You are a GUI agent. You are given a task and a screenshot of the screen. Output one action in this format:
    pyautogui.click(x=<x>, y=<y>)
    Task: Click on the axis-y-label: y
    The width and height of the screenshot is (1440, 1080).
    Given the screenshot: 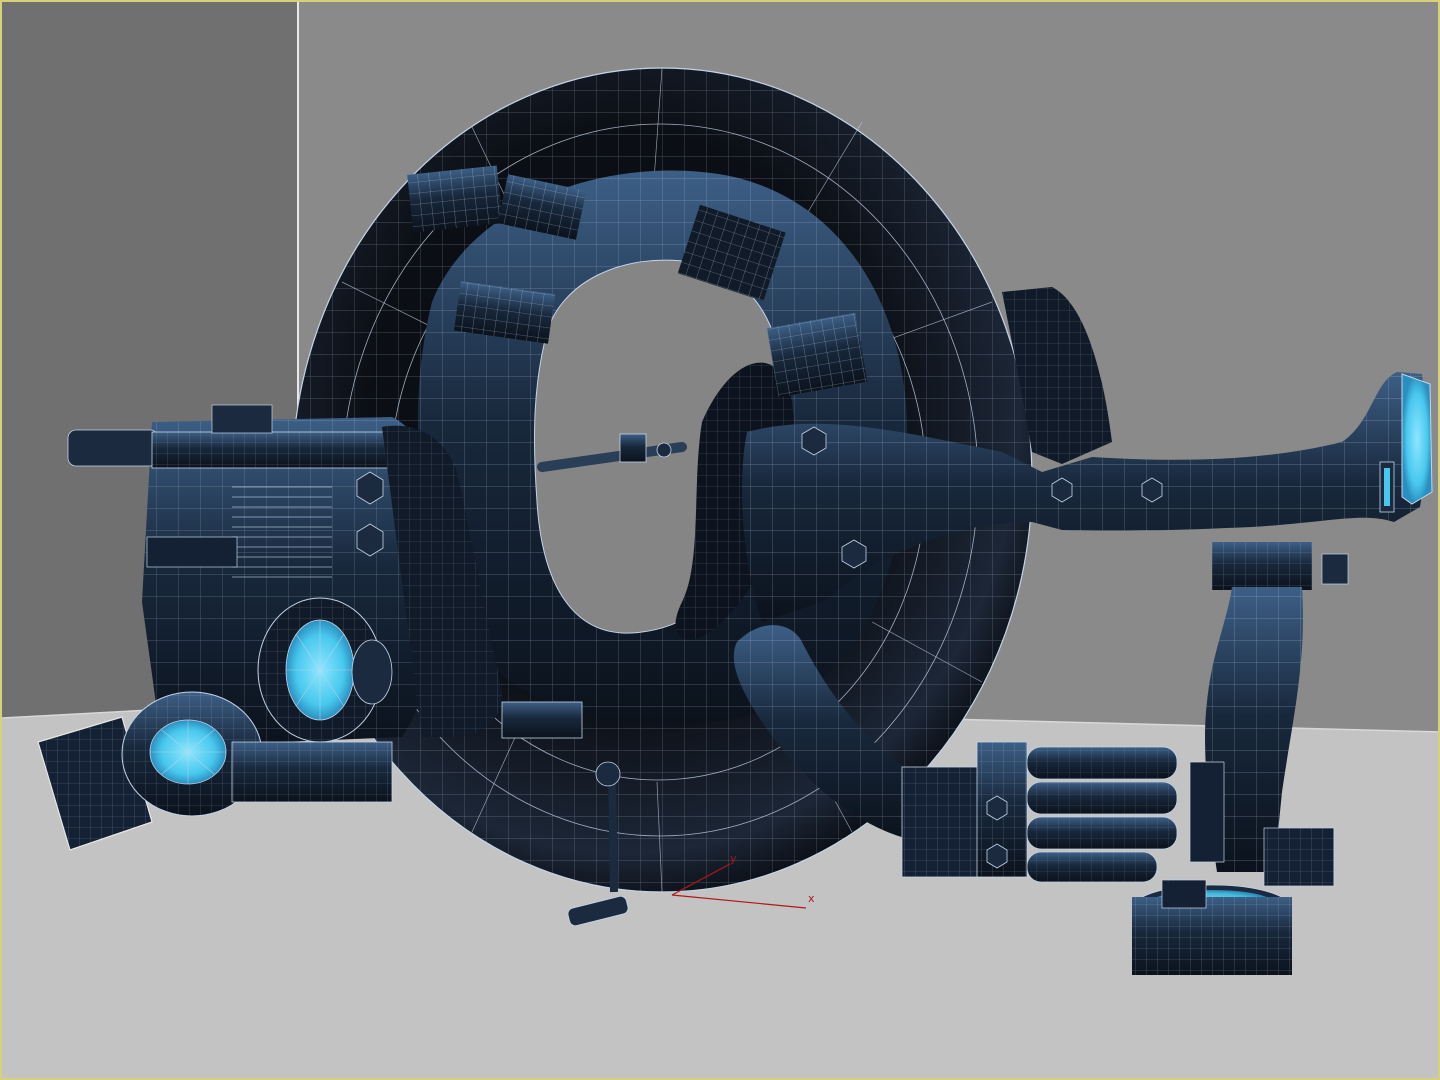 What is the action you would take?
    pyautogui.click(x=733, y=858)
    